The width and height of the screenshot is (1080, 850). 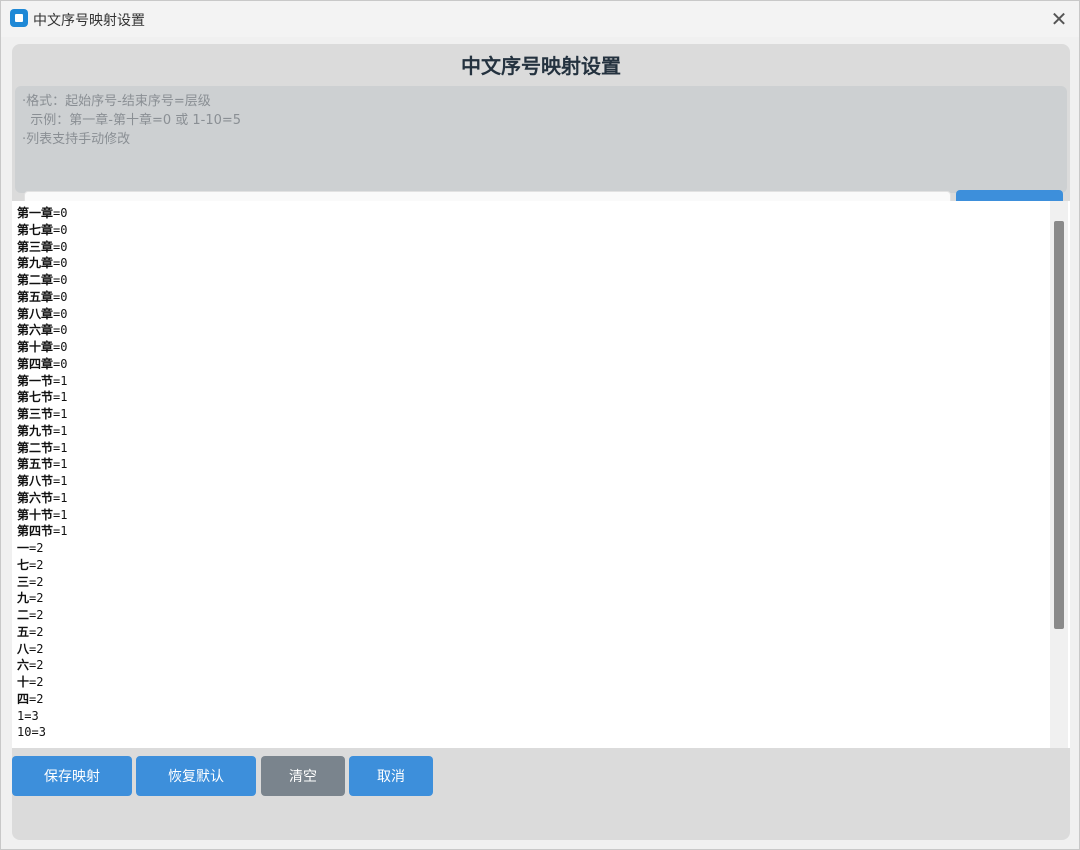 I want to click on mapping-key: 六, so click(x=23, y=665).